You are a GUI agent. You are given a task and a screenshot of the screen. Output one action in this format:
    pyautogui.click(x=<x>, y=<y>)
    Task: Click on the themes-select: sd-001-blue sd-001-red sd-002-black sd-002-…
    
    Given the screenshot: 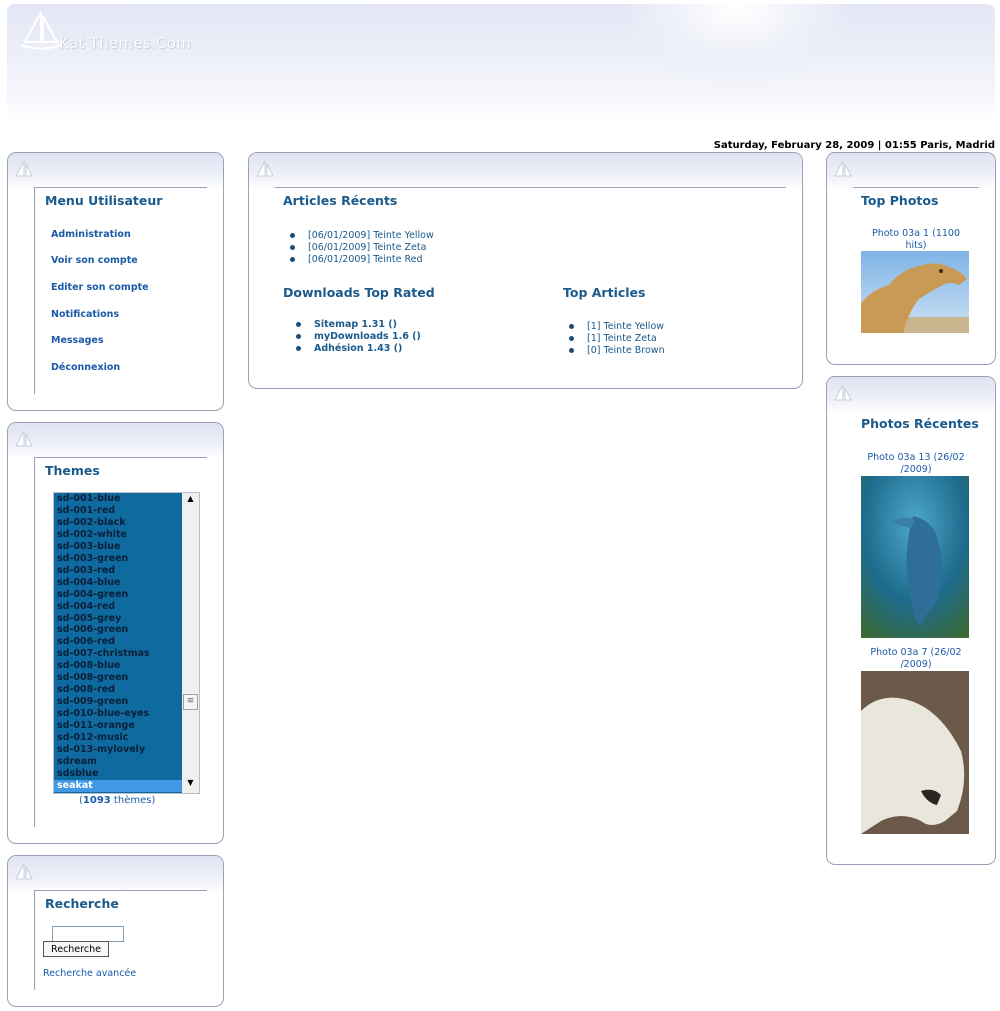 What is the action you would take?
    pyautogui.click(x=126, y=643)
    